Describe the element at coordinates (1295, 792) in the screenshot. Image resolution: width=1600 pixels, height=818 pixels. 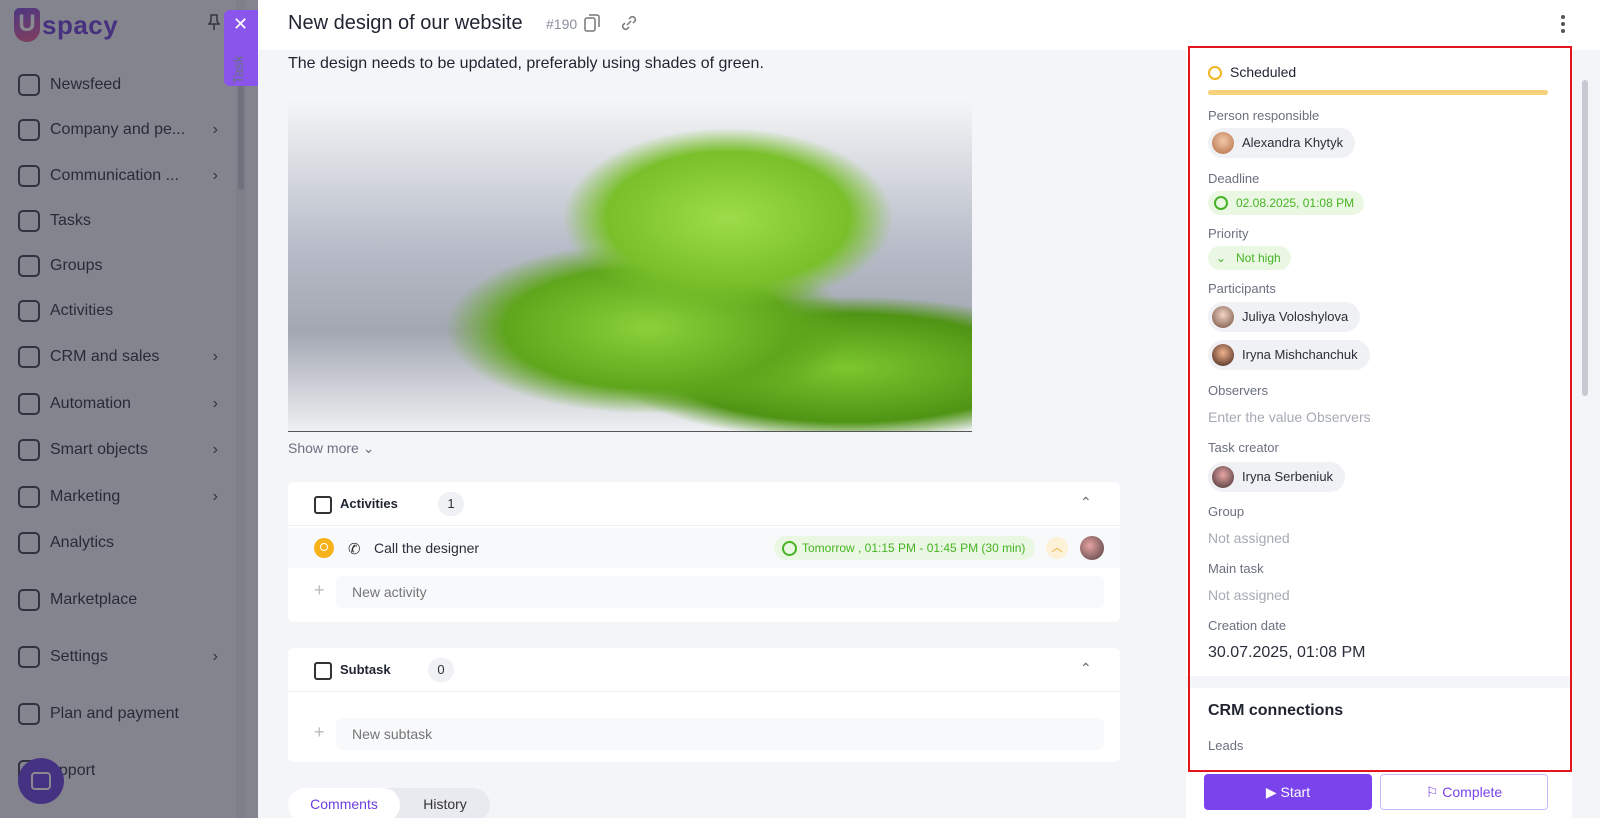
I see `start-label: Start` at that location.